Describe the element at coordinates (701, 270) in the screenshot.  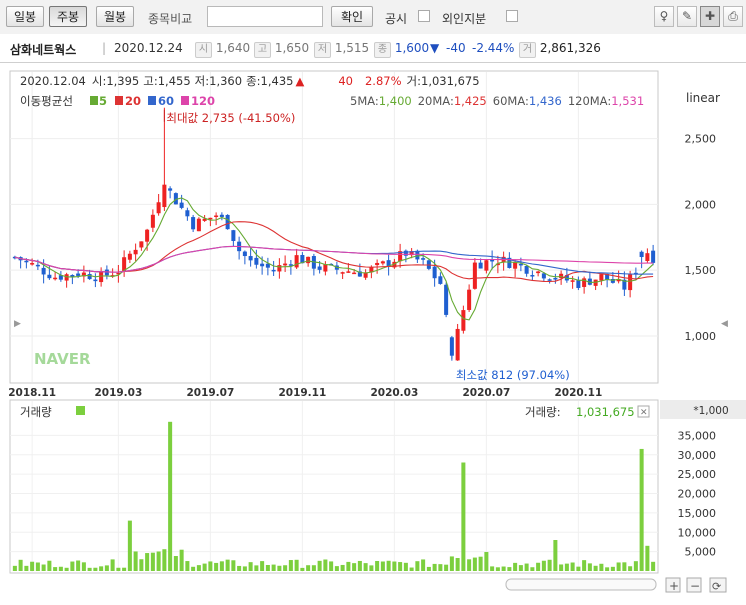
I see `price-tick-label: 1,500` at that location.